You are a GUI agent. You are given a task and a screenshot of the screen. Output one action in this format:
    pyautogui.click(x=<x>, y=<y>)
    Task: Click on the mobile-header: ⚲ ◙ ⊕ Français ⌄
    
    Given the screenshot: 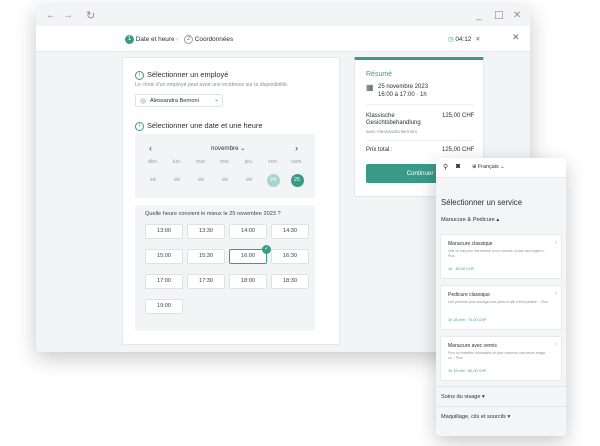 What is the action you would take?
    pyautogui.click(x=501, y=168)
    